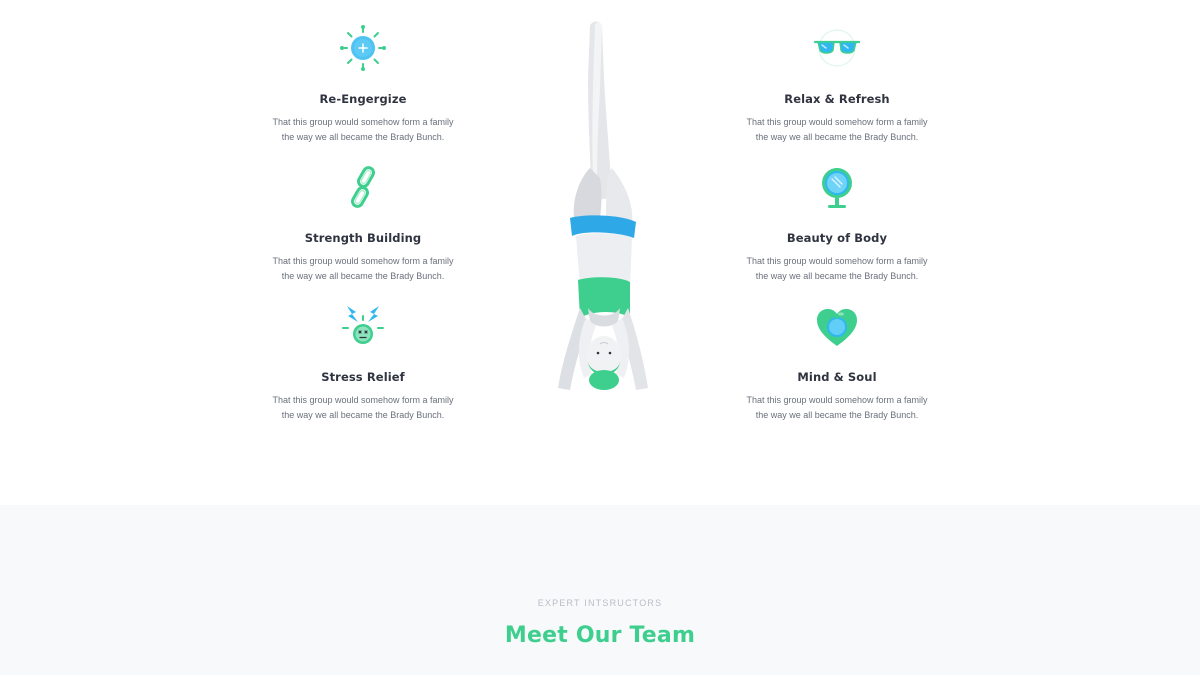 The height and width of the screenshot is (675, 1200). Describe the element at coordinates (600, 207) in the screenshot. I see `headstand-yoga-figure-icon` at that location.